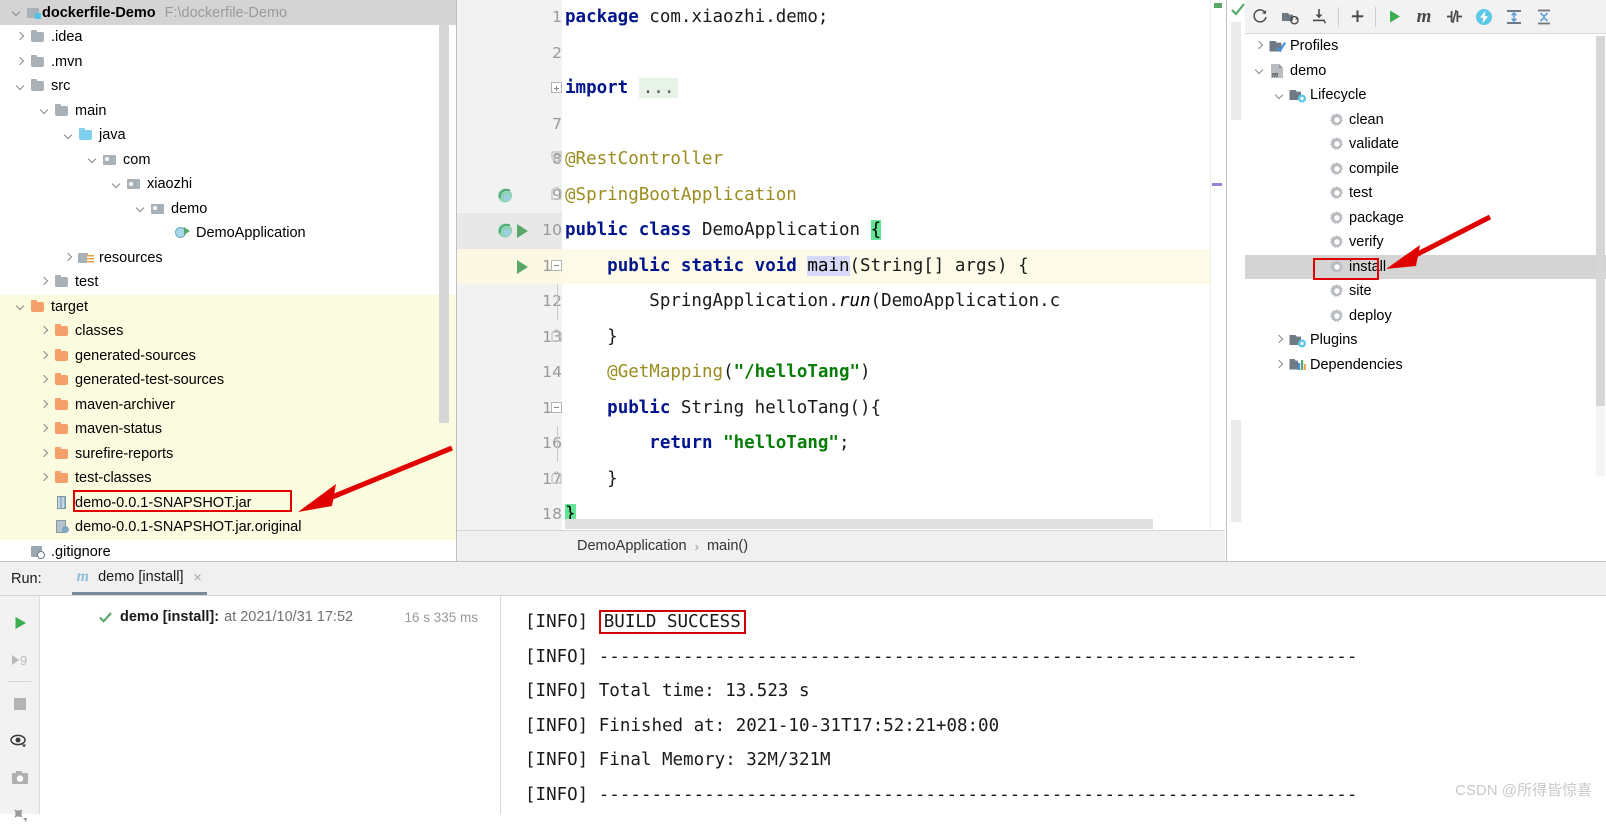 This screenshot has height=833, width=1606. What do you see at coordinates (1425, 120) in the screenshot?
I see `maven-item-clean: clean` at bounding box center [1425, 120].